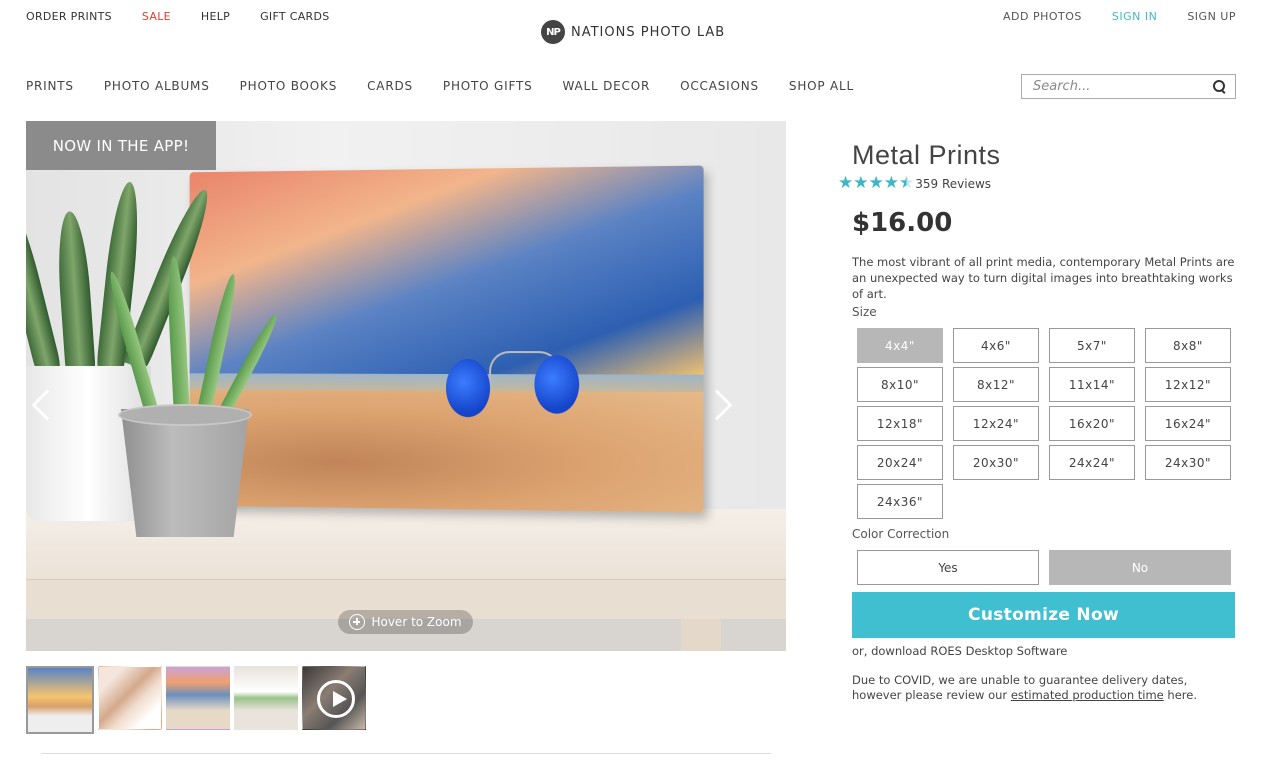 The width and height of the screenshot is (1285, 763). I want to click on size-option: 16x20", so click(1092, 423).